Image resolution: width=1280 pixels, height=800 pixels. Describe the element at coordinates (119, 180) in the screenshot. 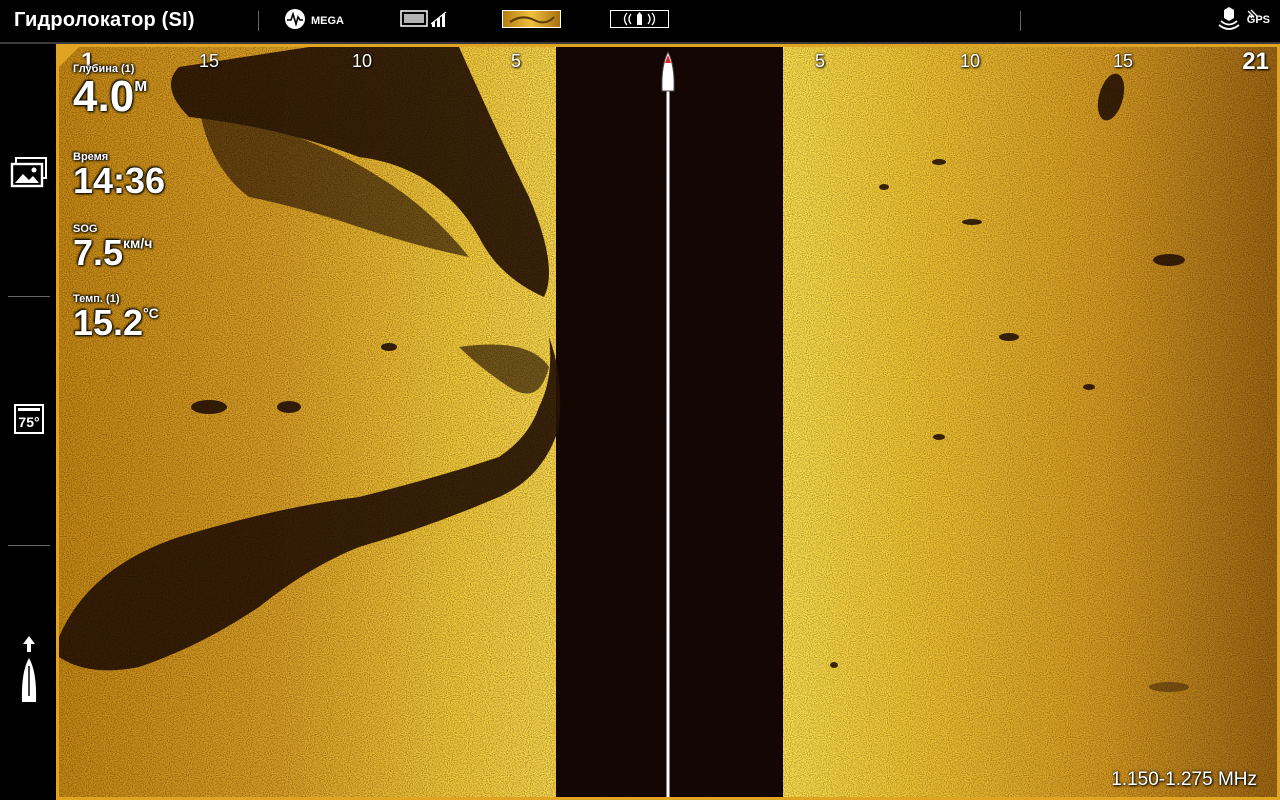

I see `time-value: 14:36` at that location.